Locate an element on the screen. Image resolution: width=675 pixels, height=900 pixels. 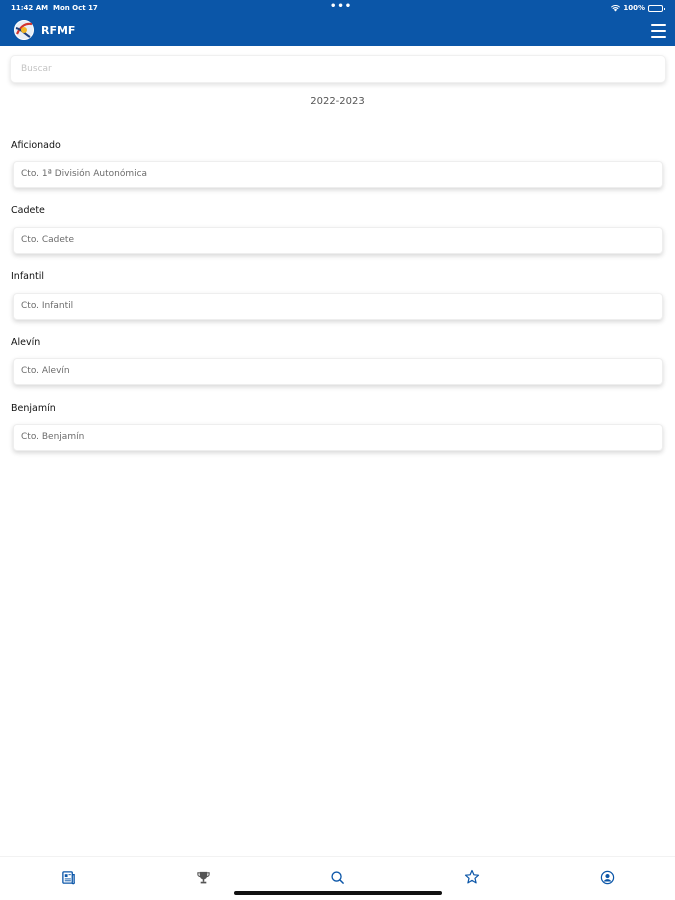
multitasking-dots: ••• is located at coordinates (341, 6).